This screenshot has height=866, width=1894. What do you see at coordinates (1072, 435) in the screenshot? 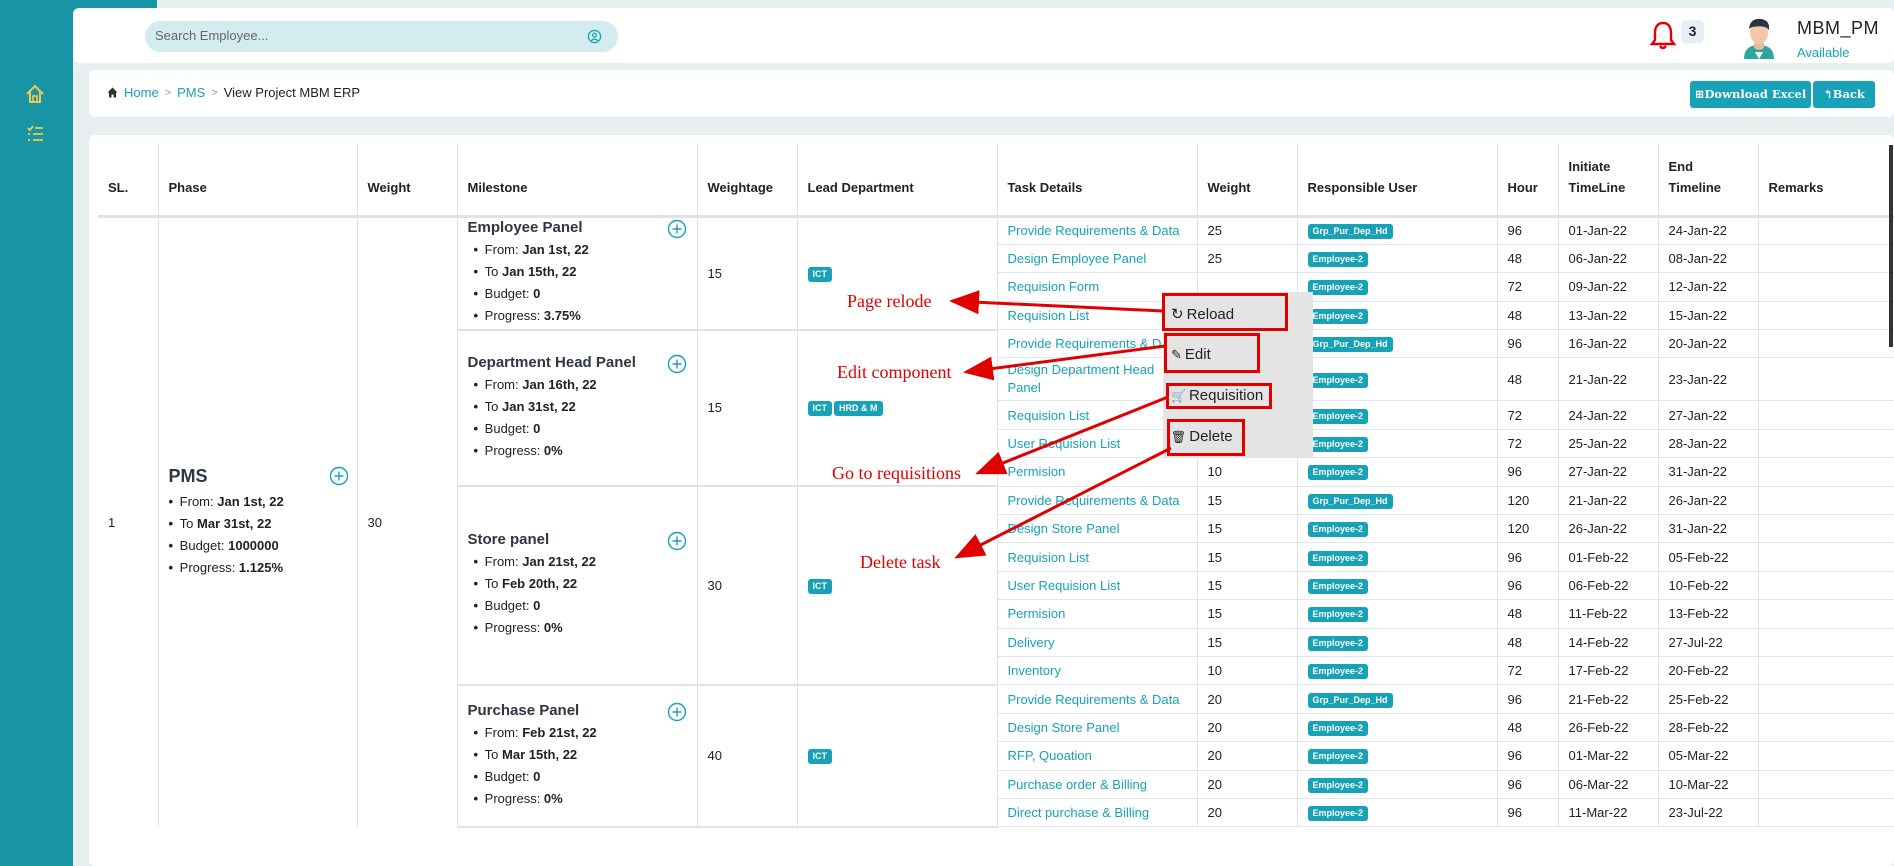
I see `arrow-requisition` at bounding box center [1072, 435].